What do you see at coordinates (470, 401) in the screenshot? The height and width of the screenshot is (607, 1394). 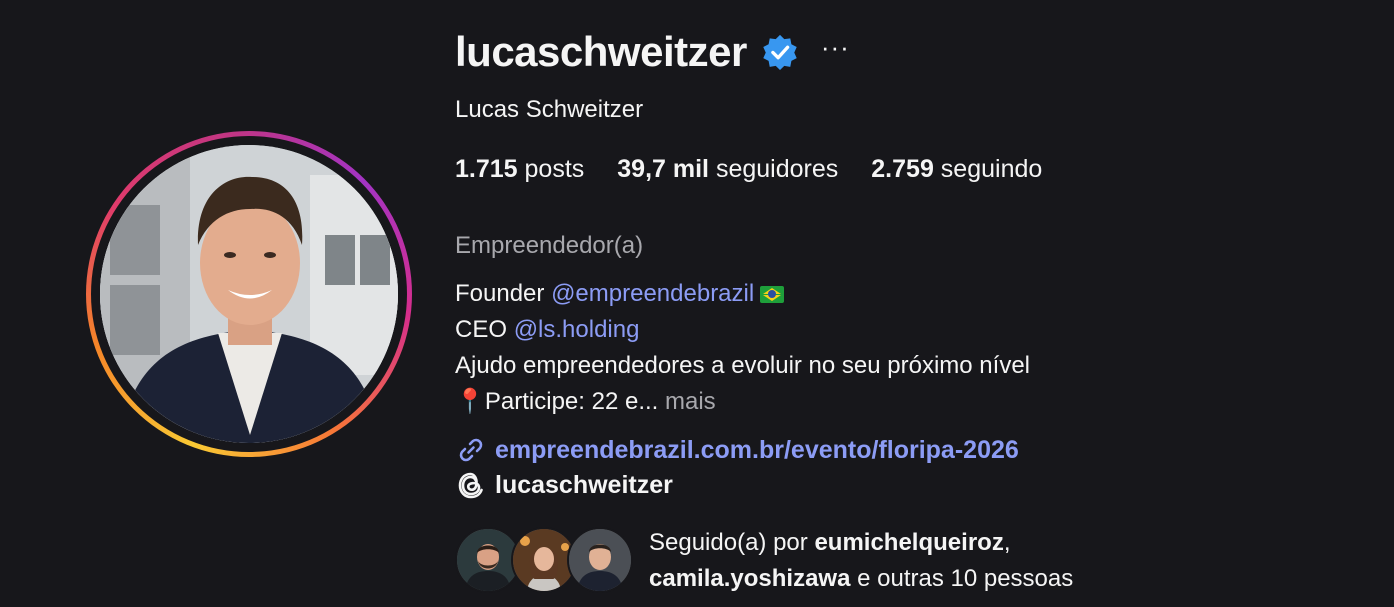 I see `pin-icon: 📍` at bounding box center [470, 401].